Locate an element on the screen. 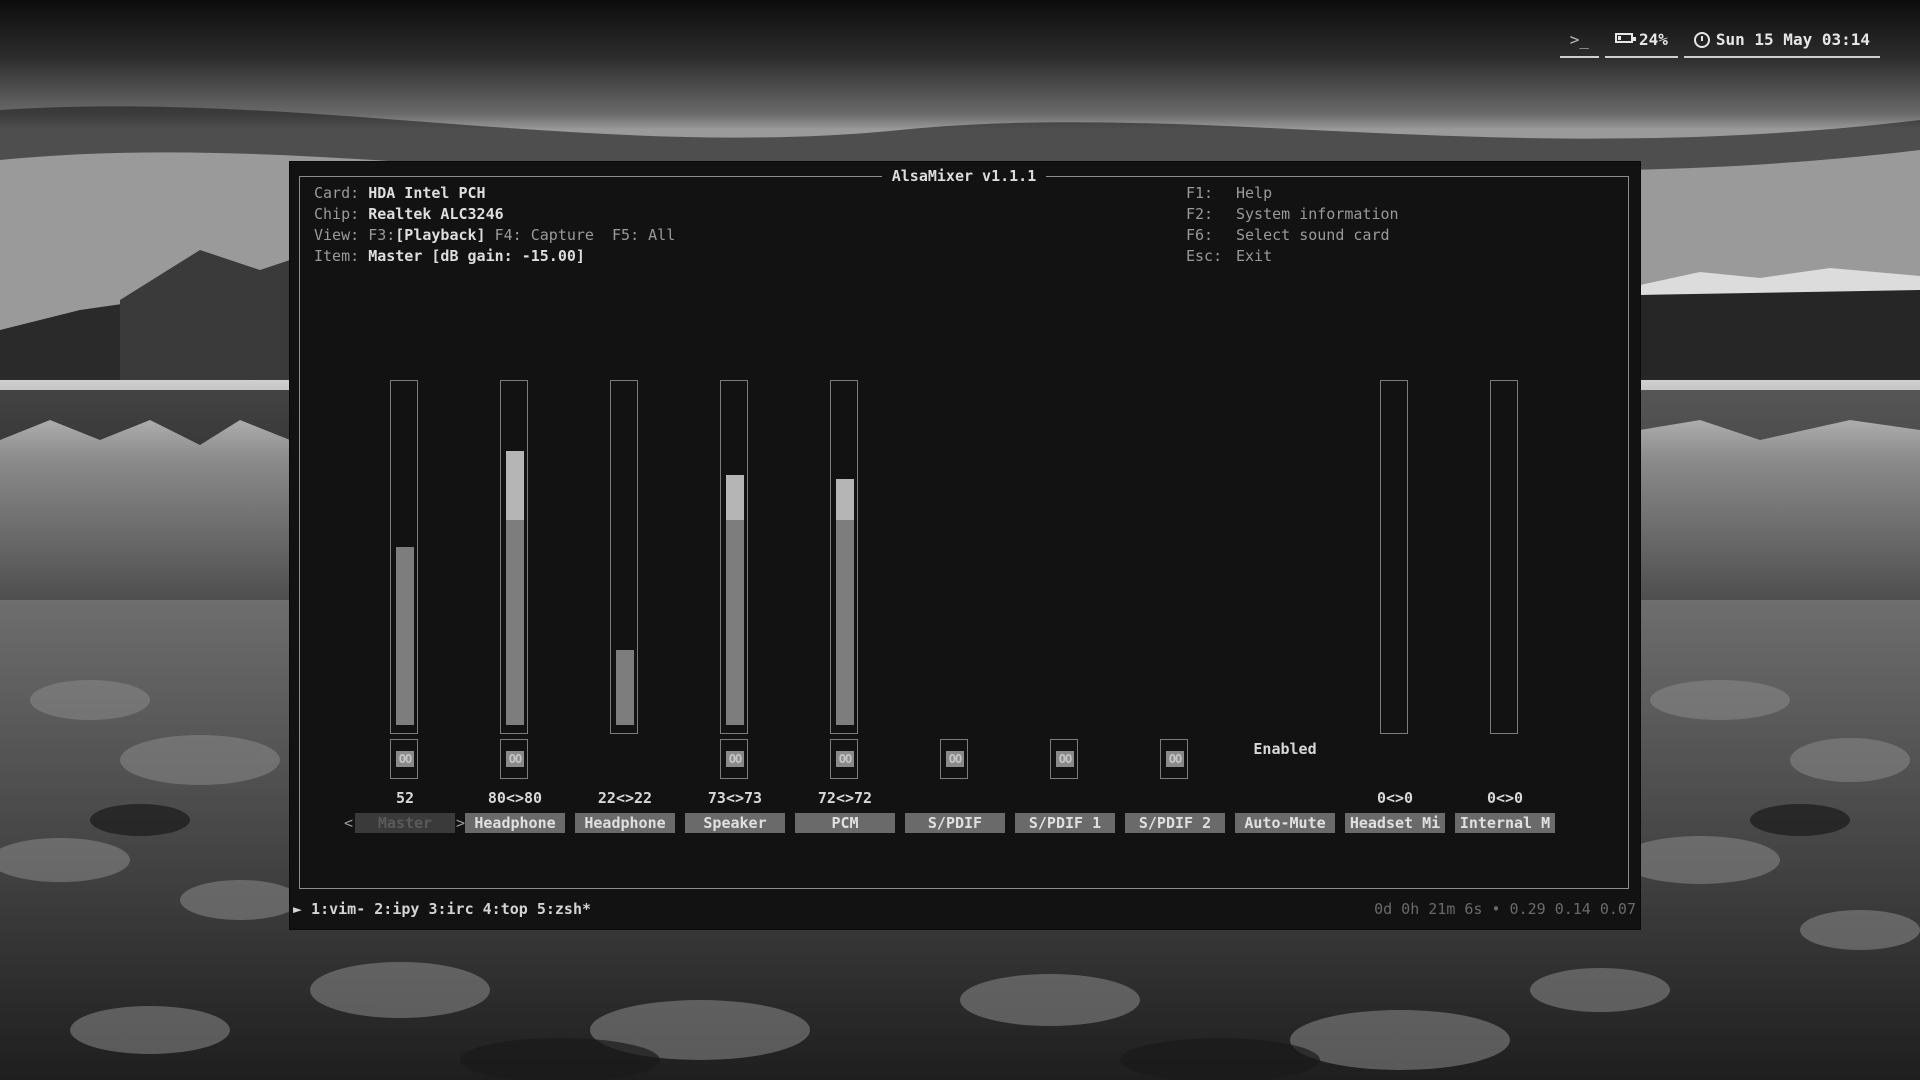 The image size is (1920, 1080). battery-percent: 24% is located at coordinates (1653, 39).